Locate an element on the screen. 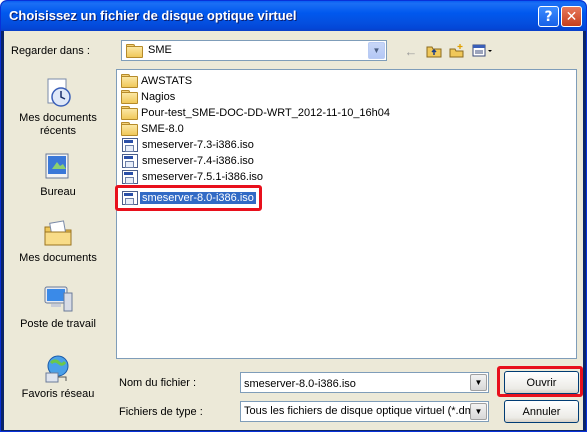 This screenshot has height=432, width=587. place-network-places: Favoris réseau is located at coordinates (58, 377).